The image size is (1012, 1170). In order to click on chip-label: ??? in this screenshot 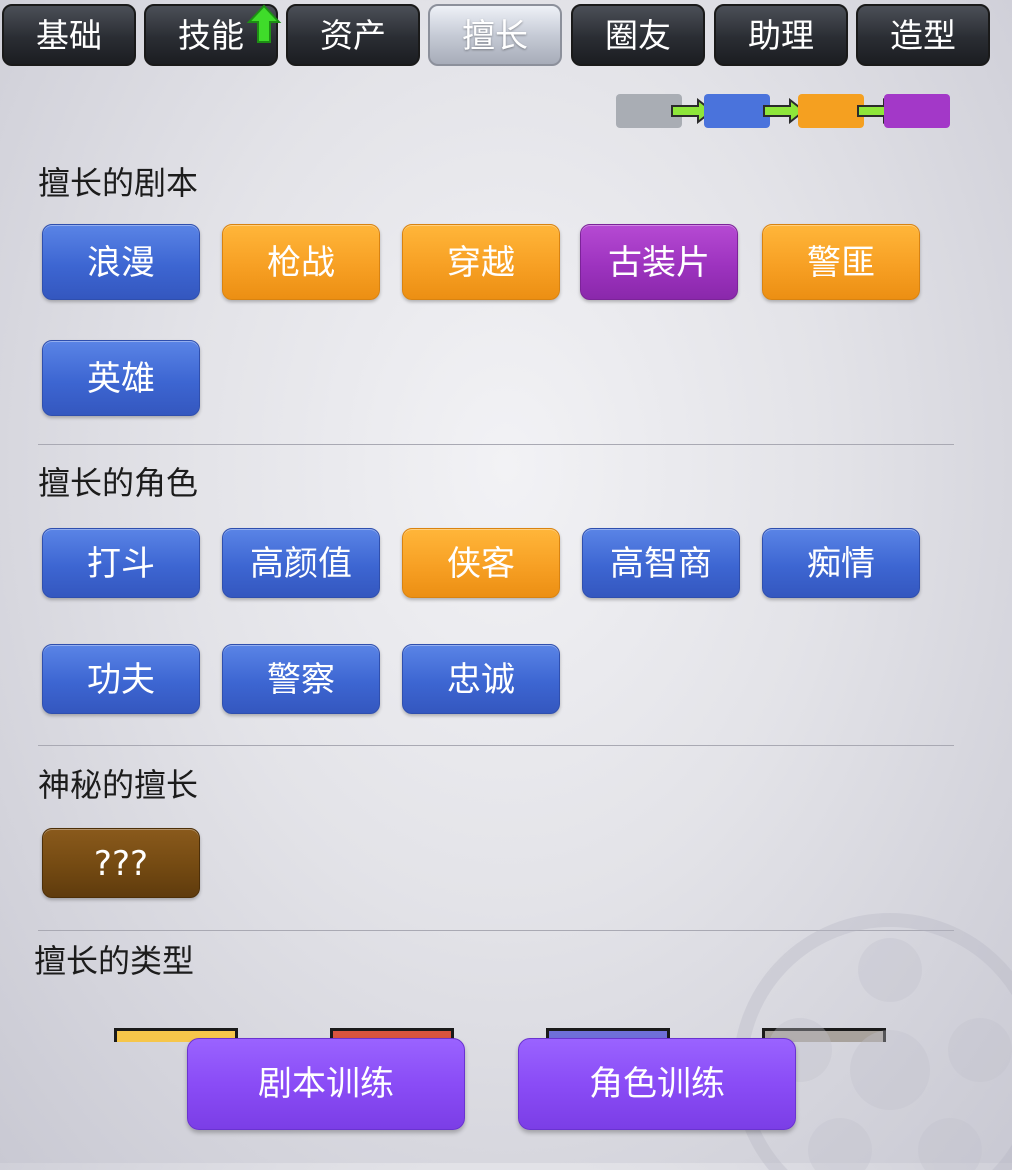, I will do `click(121, 864)`.